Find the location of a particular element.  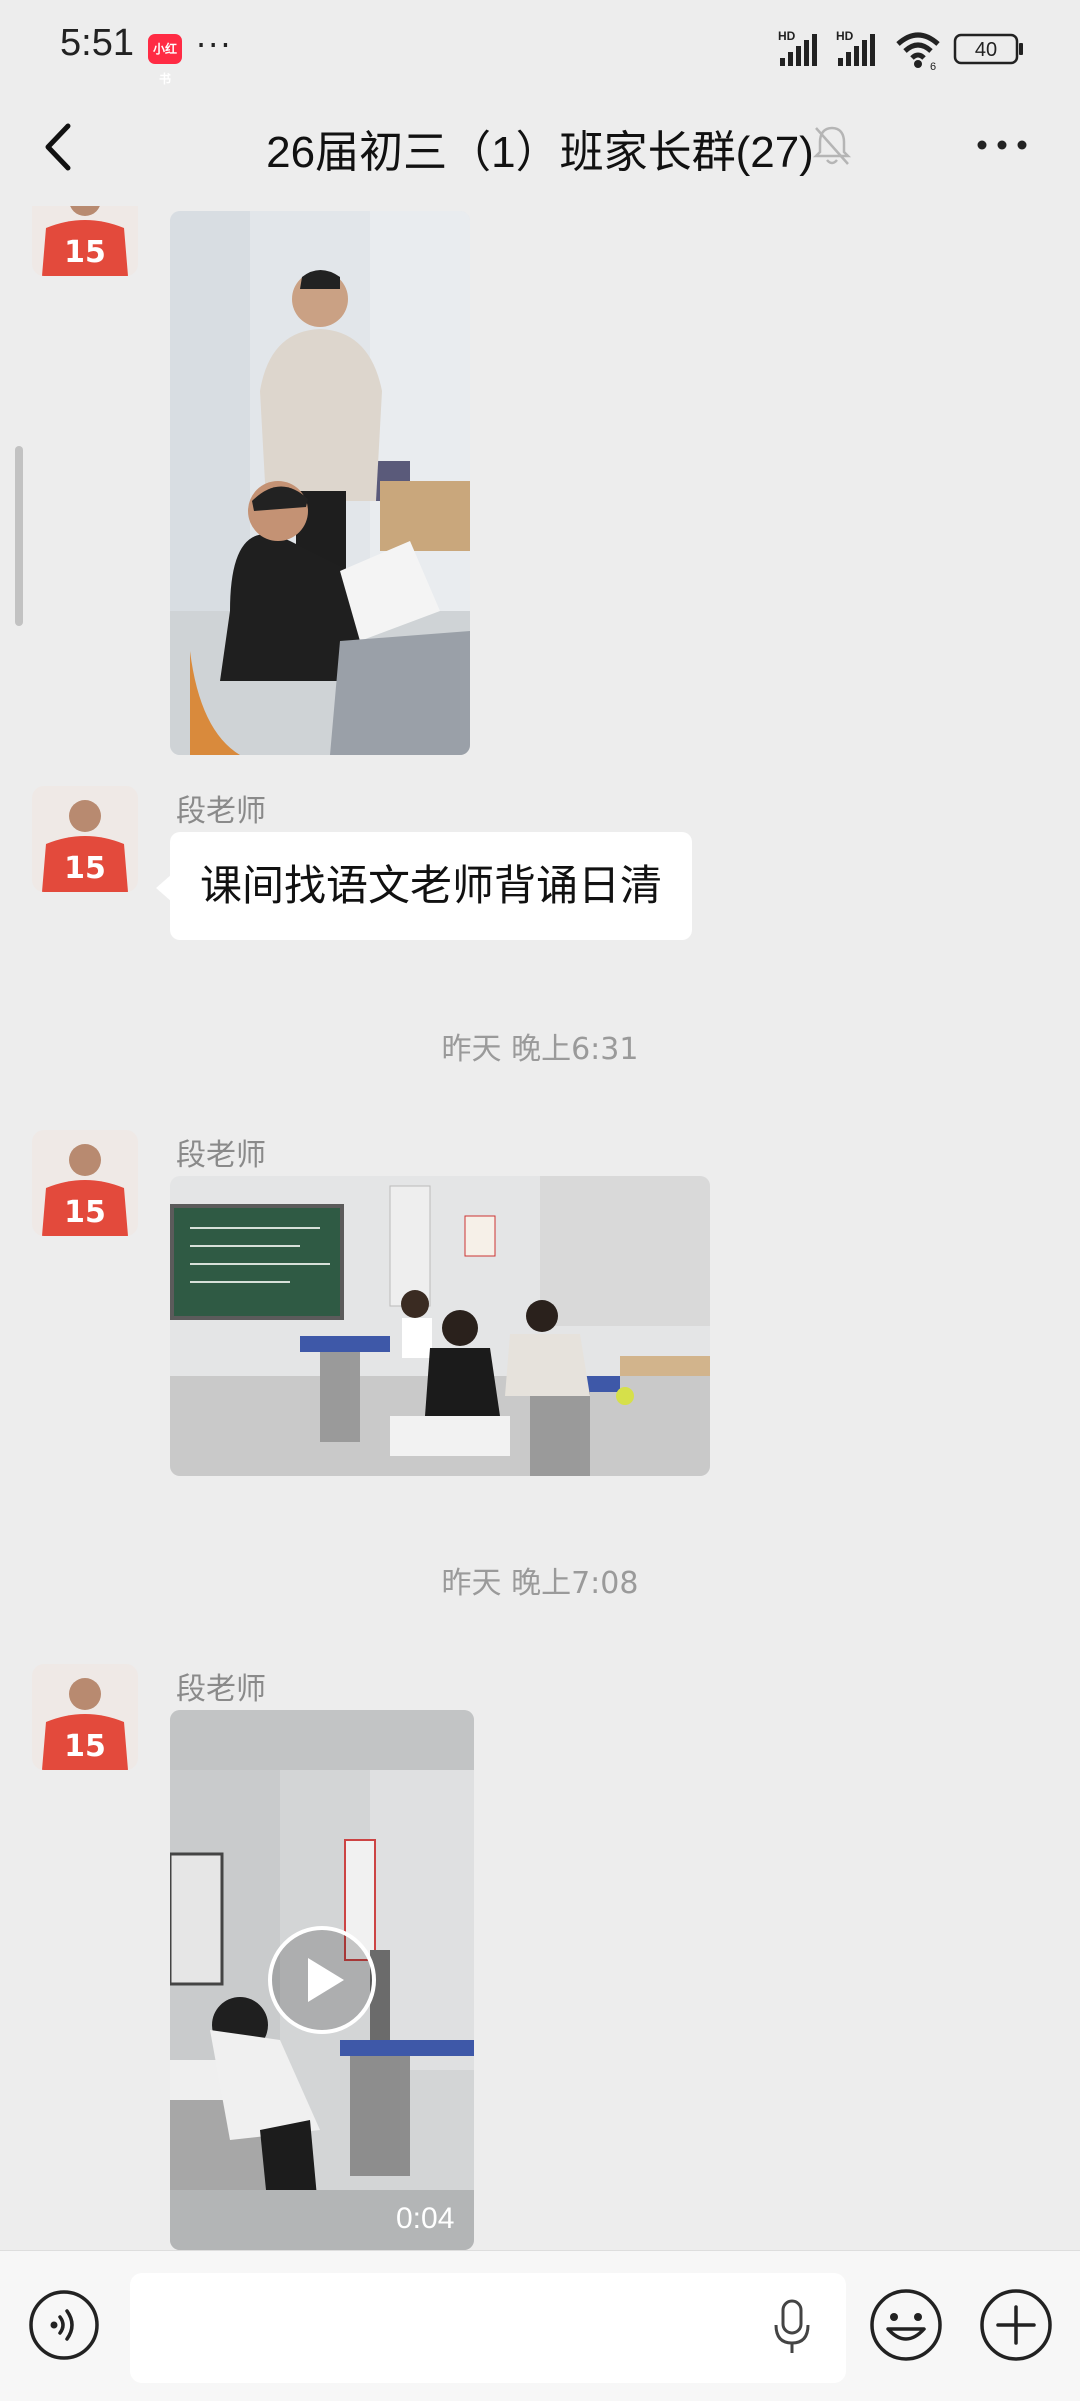

play-button-icon is located at coordinates (322, 1980).